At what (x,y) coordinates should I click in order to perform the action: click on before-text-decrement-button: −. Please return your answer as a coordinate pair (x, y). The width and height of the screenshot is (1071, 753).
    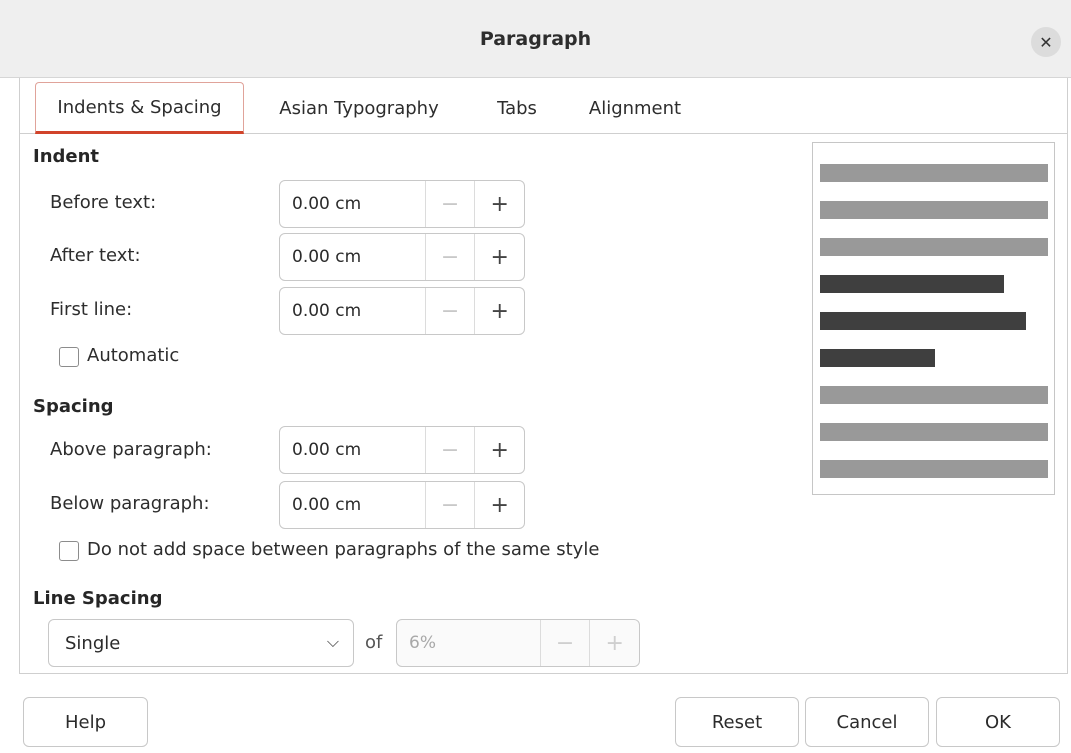
    Looking at the image, I should click on (449, 204).